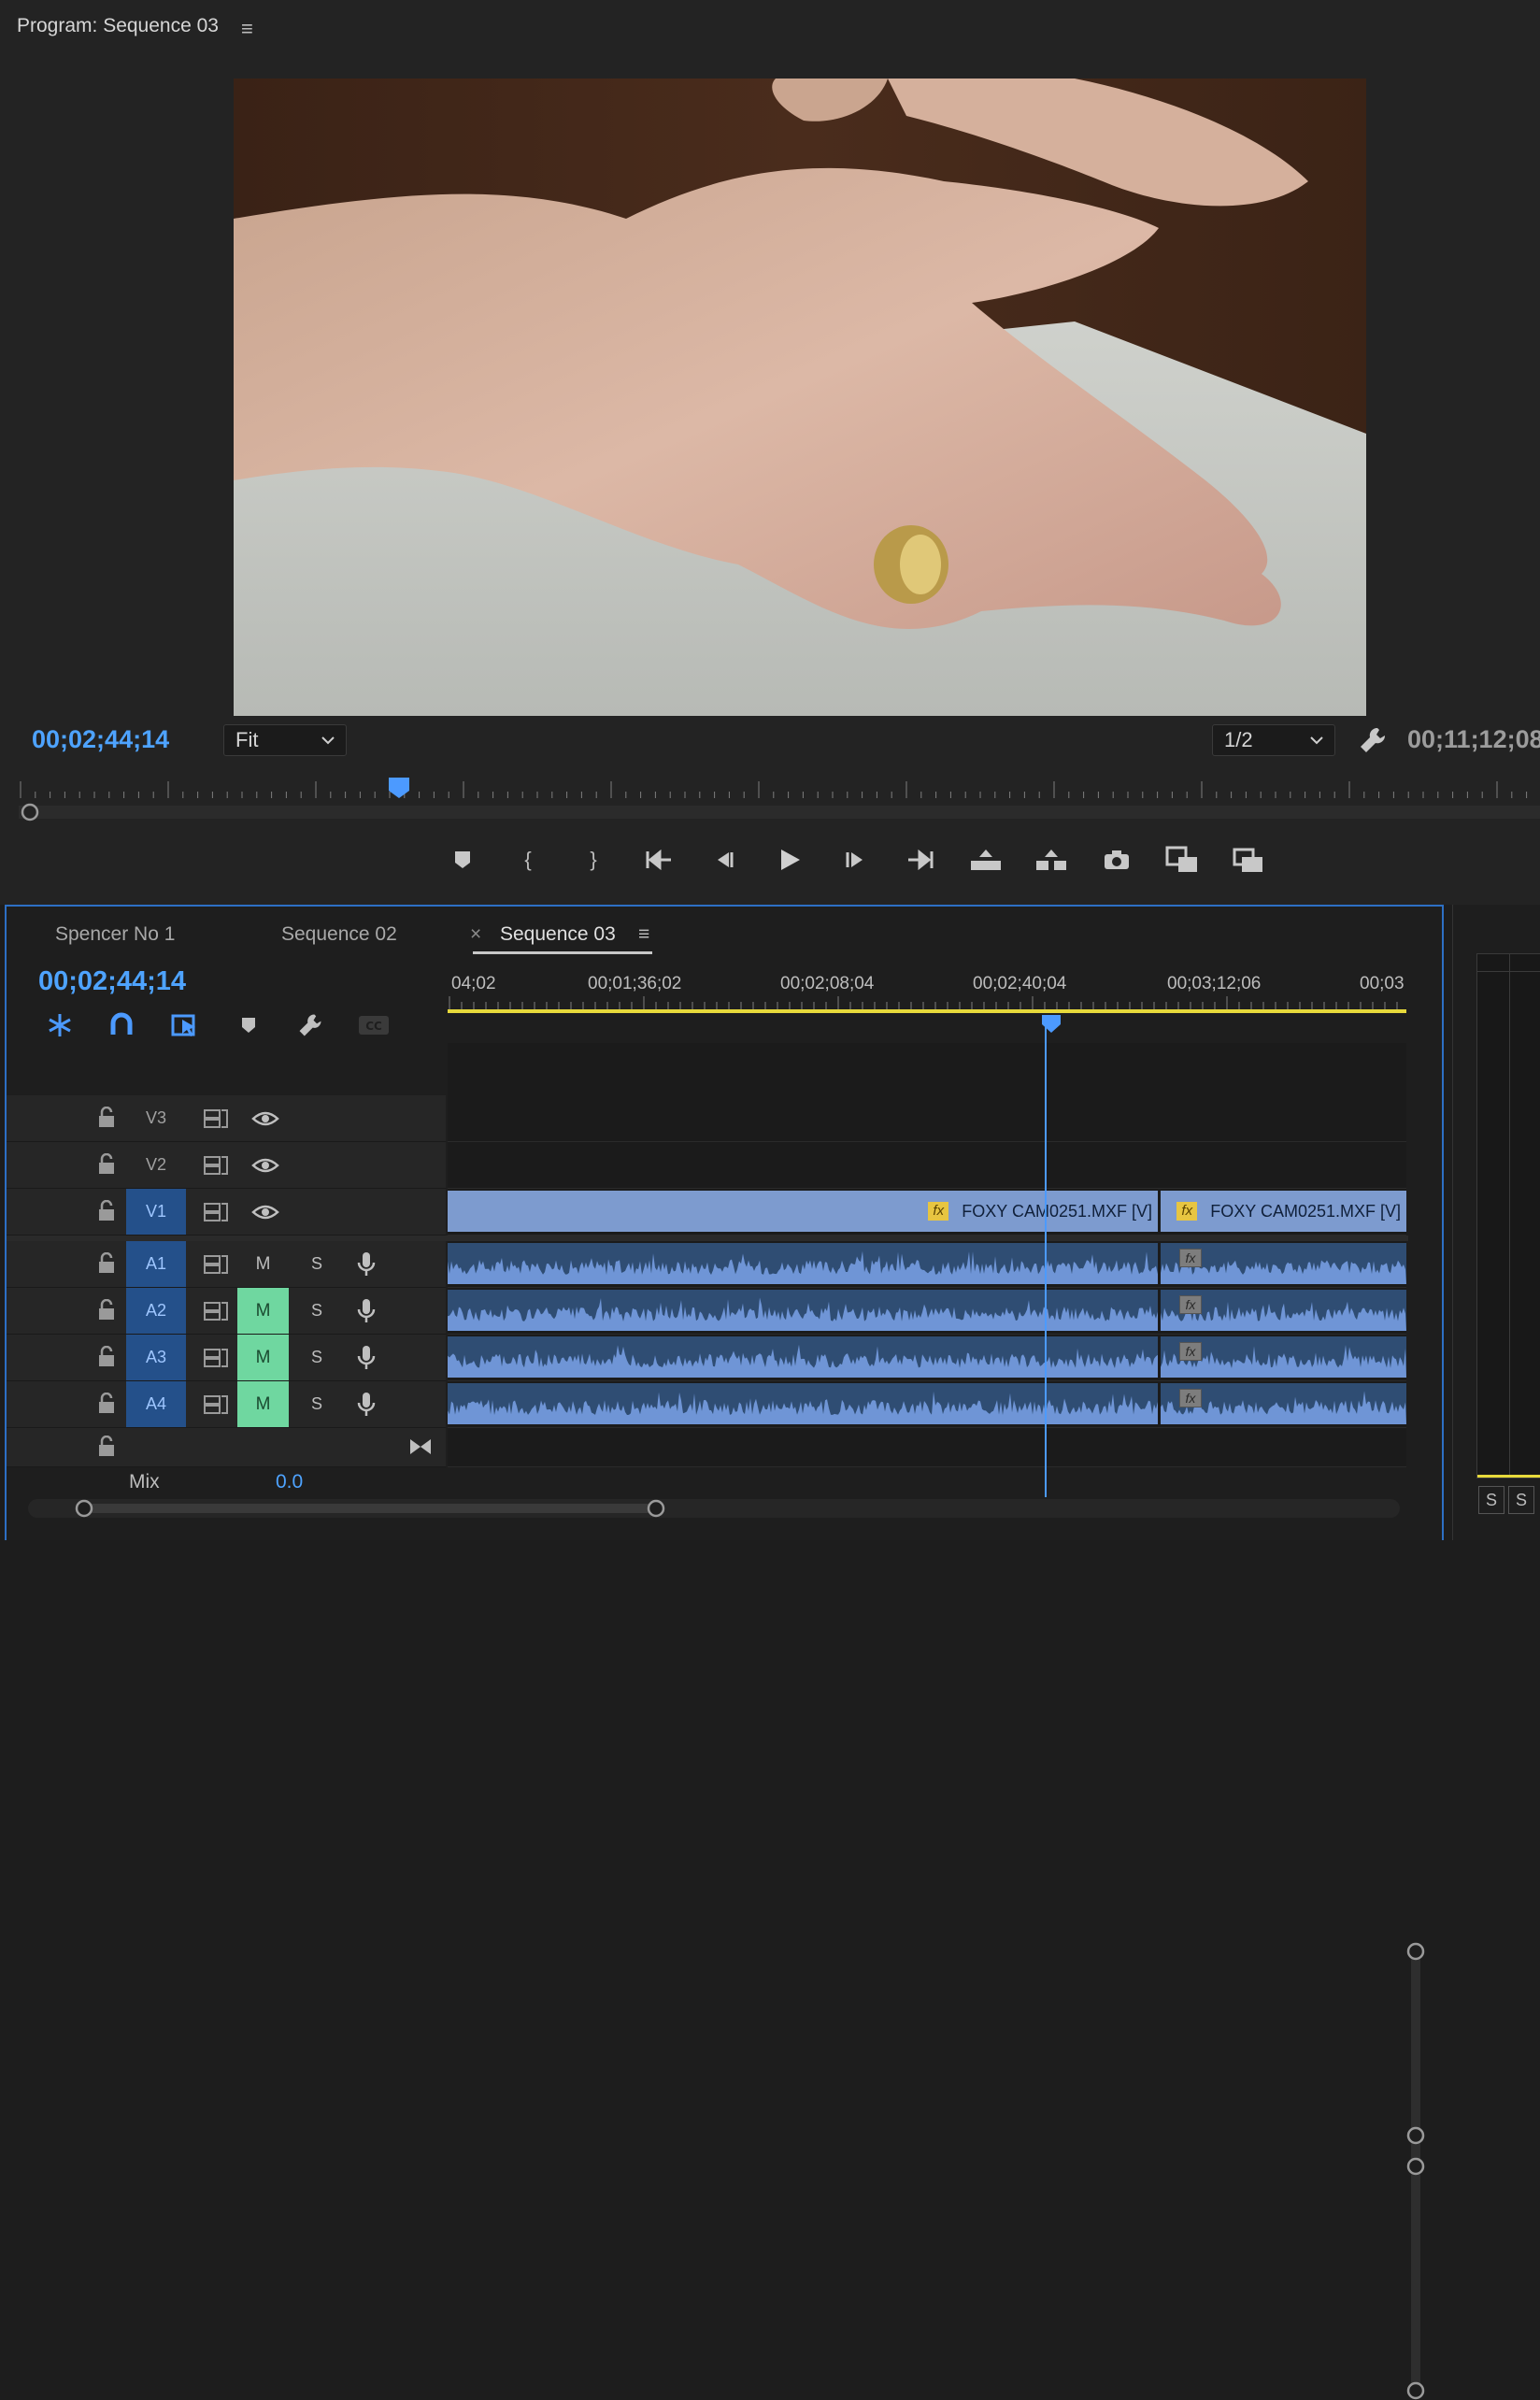  I want to click on timeline-playhead-line, so click(1046, 1258).